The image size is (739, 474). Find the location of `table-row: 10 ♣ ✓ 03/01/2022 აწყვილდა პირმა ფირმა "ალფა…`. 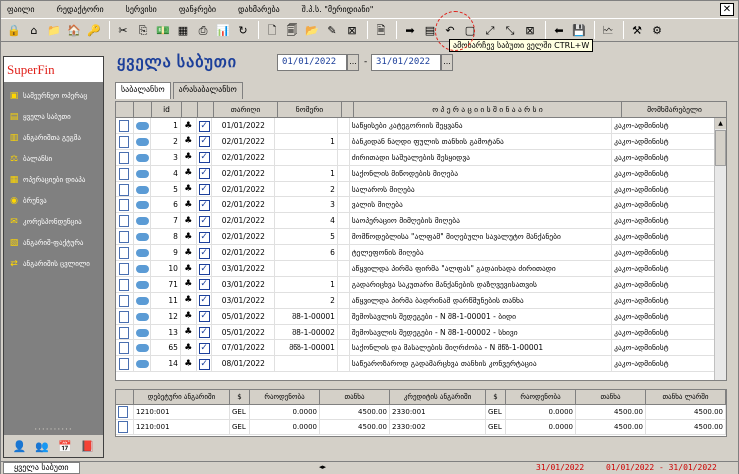

table-row: 10 ♣ ✓ 03/01/2022 აწყვილდა პირმა ფირმა "ალფა… is located at coordinates (416, 269).